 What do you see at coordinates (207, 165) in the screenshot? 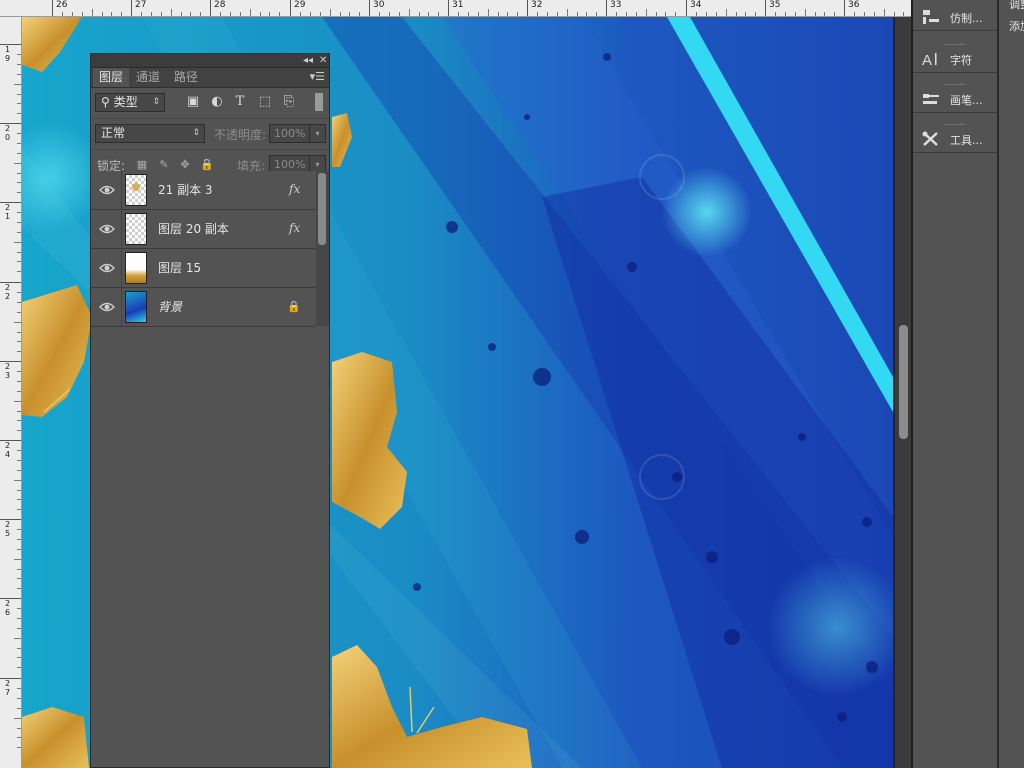
I see `lock-all-icon: 🔒` at bounding box center [207, 165].